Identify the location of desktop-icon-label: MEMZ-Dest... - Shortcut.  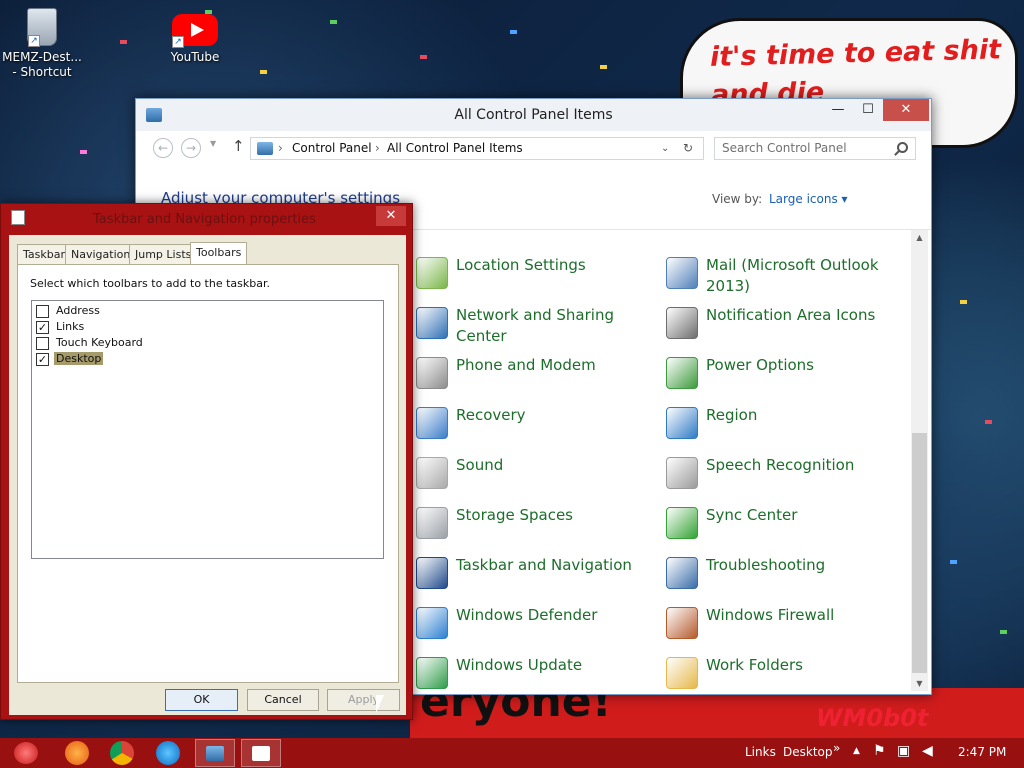
(42, 64).